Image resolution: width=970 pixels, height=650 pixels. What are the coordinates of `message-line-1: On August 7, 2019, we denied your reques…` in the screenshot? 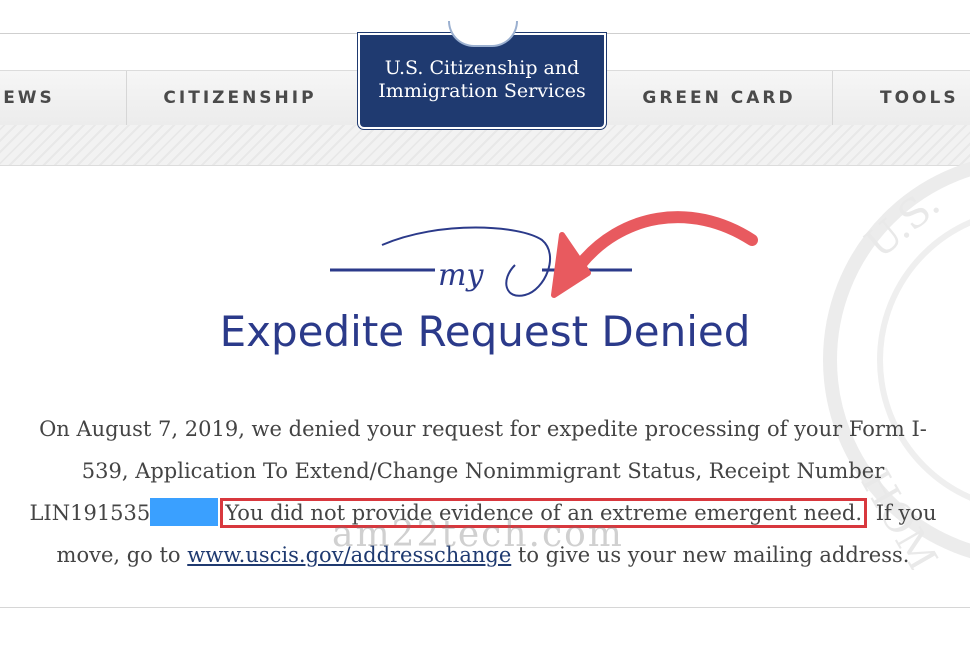 It's located at (483, 429).